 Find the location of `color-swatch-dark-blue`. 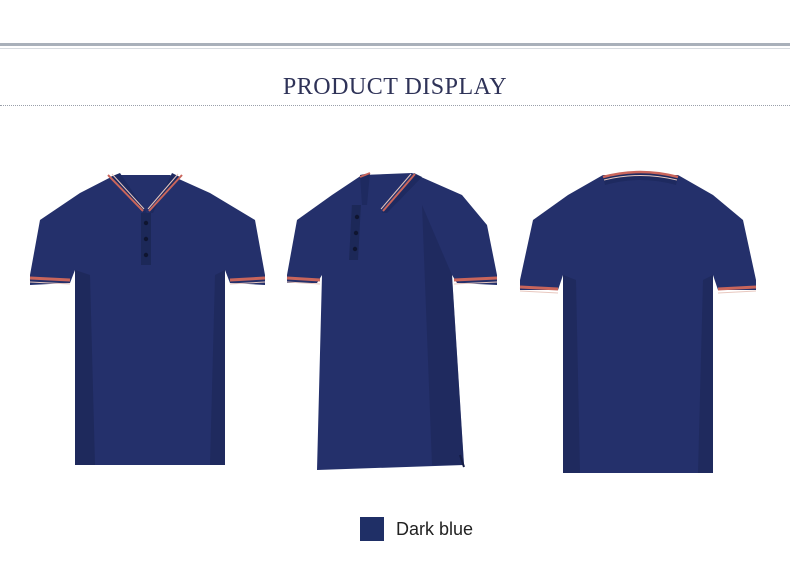

color-swatch-dark-blue is located at coordinates (372, 529).